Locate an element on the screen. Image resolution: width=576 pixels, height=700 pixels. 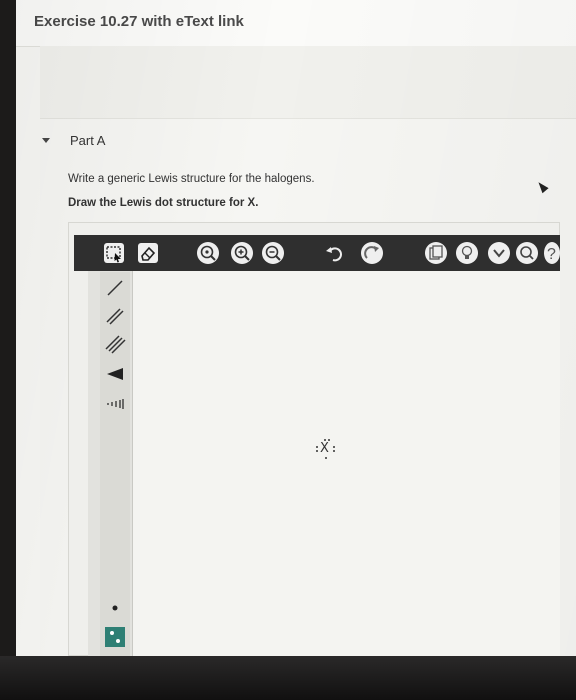
redo-icon is located at coordinates (372, 253).